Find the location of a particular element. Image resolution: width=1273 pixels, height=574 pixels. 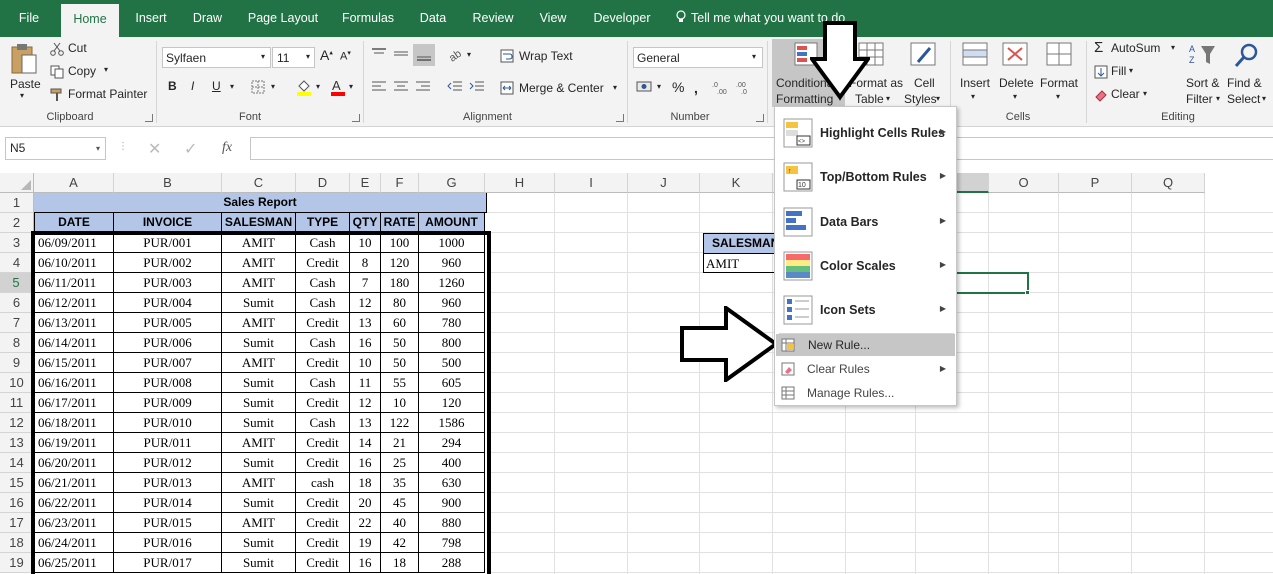

row-header: 10 is located at coordinates (17, 383).